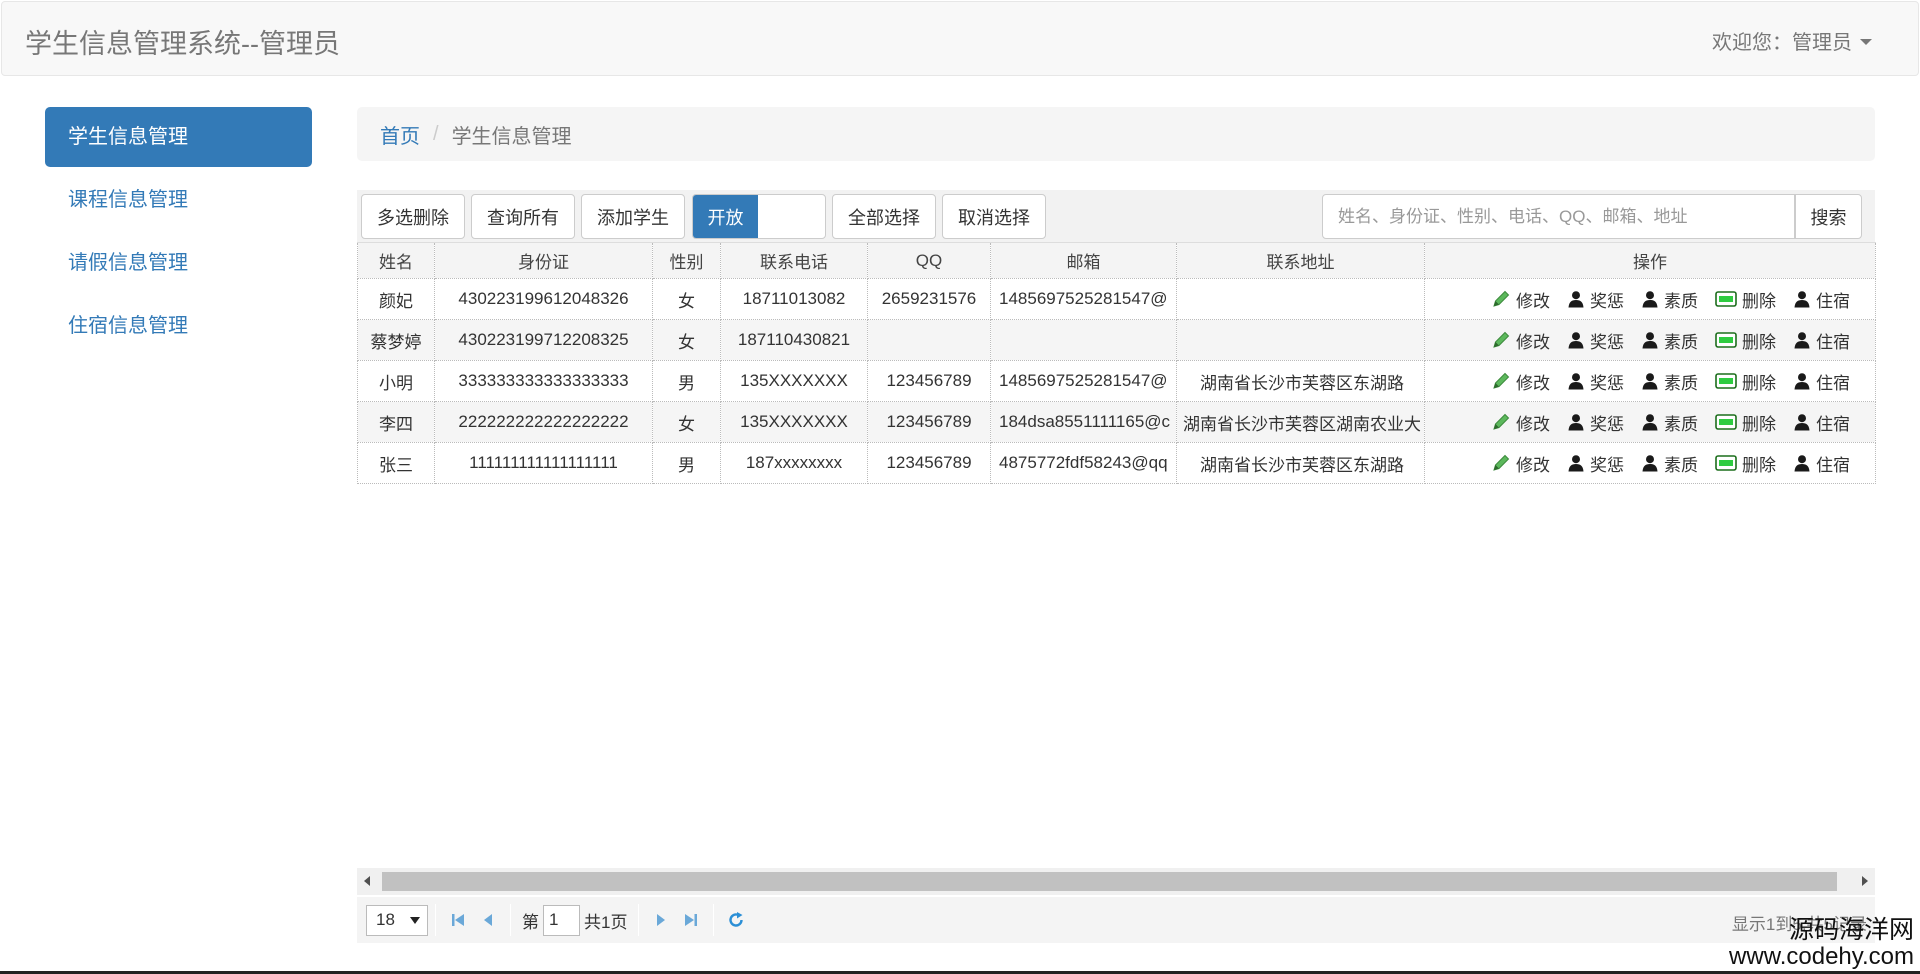  Describe the element at coordinates (686, 422) in the screenshot. I see `cell-gender: 女` at that location.